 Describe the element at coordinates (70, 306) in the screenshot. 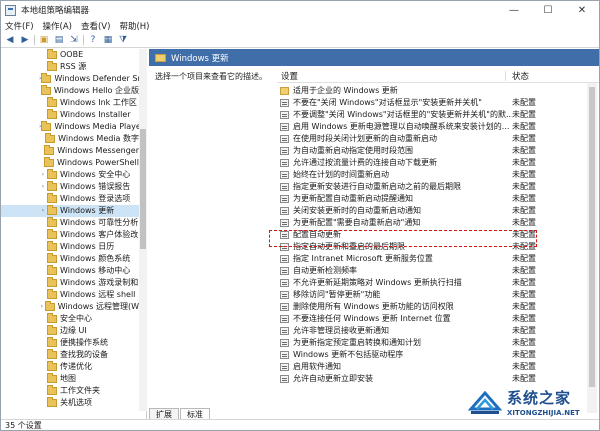

I see `tree-item: › Windows 远程管理(W` at that location.